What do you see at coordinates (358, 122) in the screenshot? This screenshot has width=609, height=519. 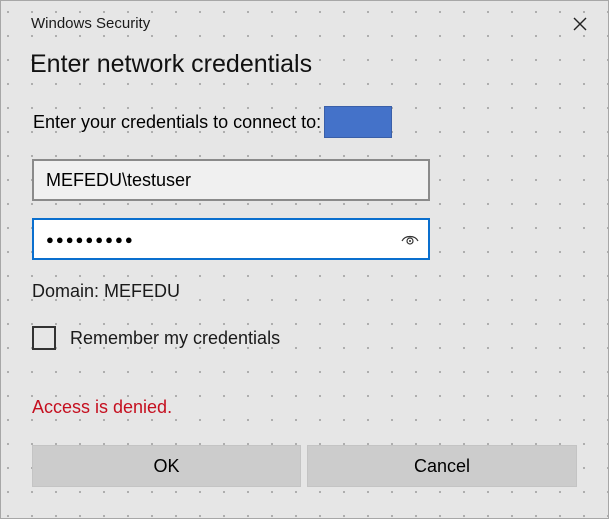 I see `server-name-highlight` at bounding box center [358, 122].